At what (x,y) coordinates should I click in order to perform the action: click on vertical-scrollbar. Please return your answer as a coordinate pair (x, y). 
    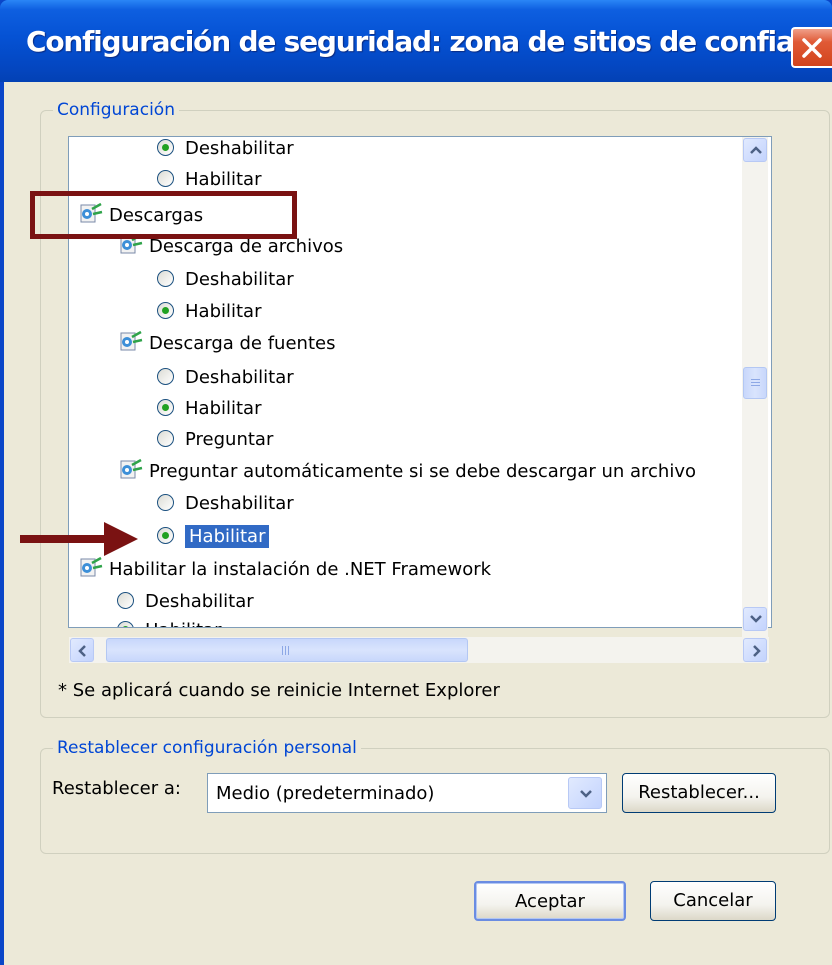
    Looking at the image, I should click on (755, 387).